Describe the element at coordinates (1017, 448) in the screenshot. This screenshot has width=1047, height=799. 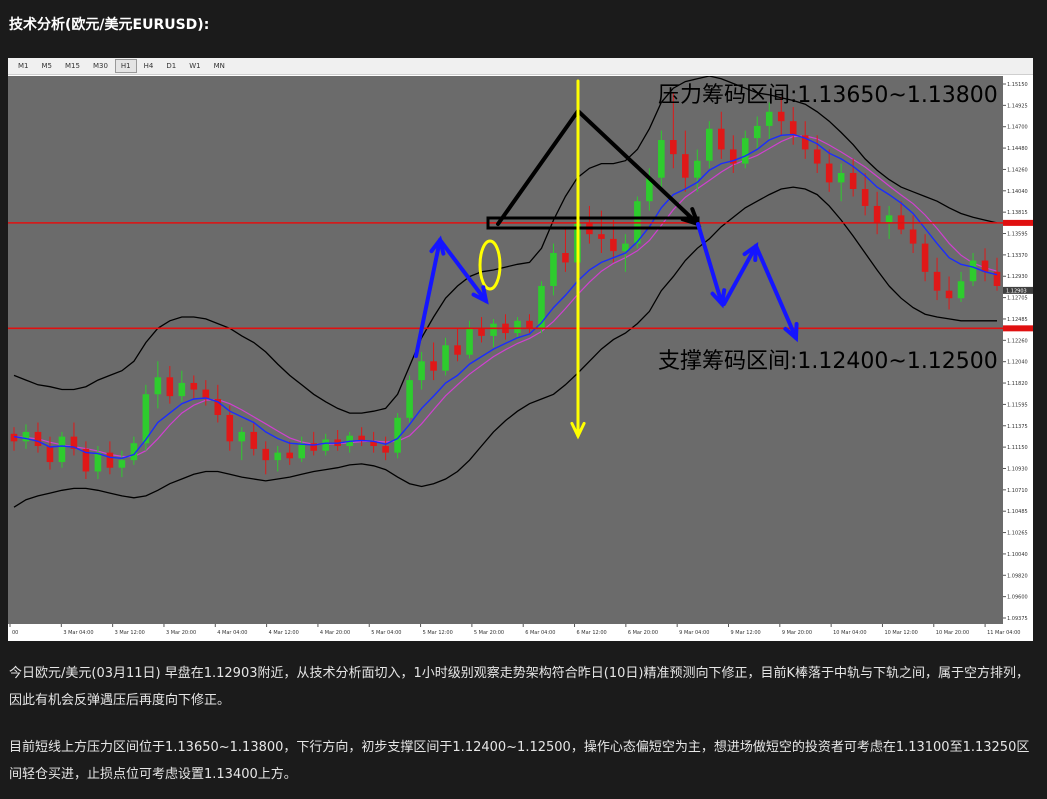
I see `y-tick-label: 1.11150` at that location.